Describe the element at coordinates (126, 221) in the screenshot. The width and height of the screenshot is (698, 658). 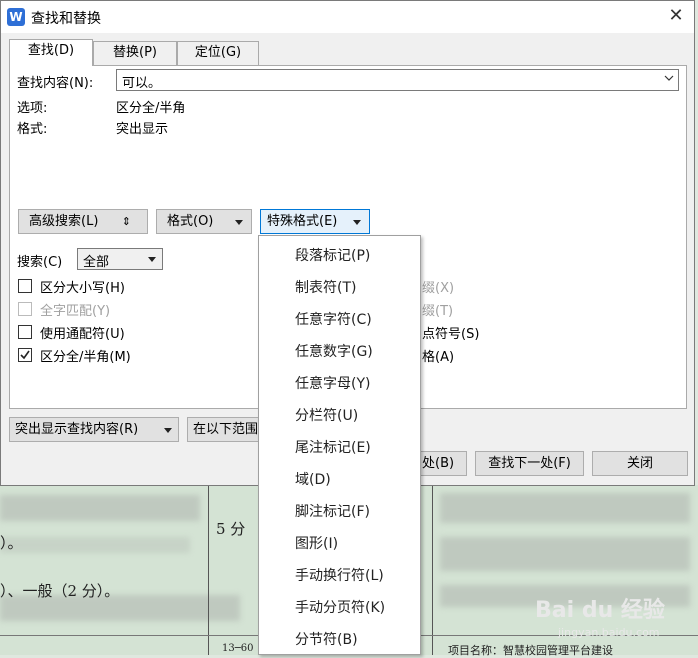
I see `expand-collapse-icon: ⇕` at that location.